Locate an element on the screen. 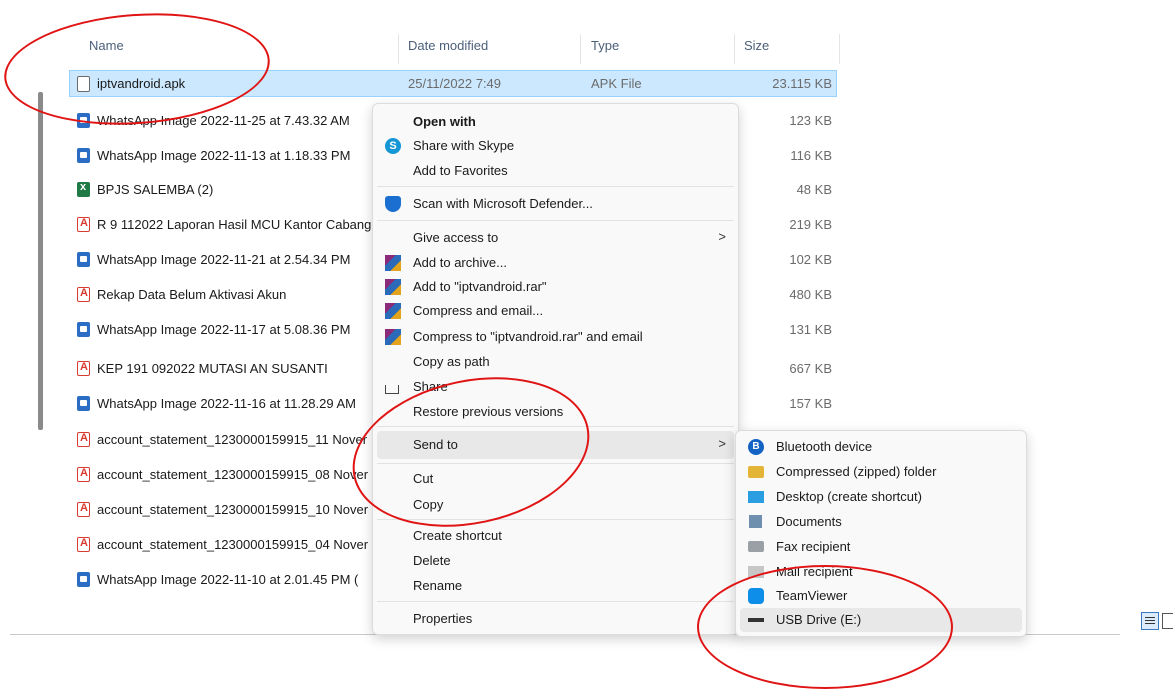 This screenshot has width=1175, height=689. column-header-date: Date modified is located at coordinates (448, 45).